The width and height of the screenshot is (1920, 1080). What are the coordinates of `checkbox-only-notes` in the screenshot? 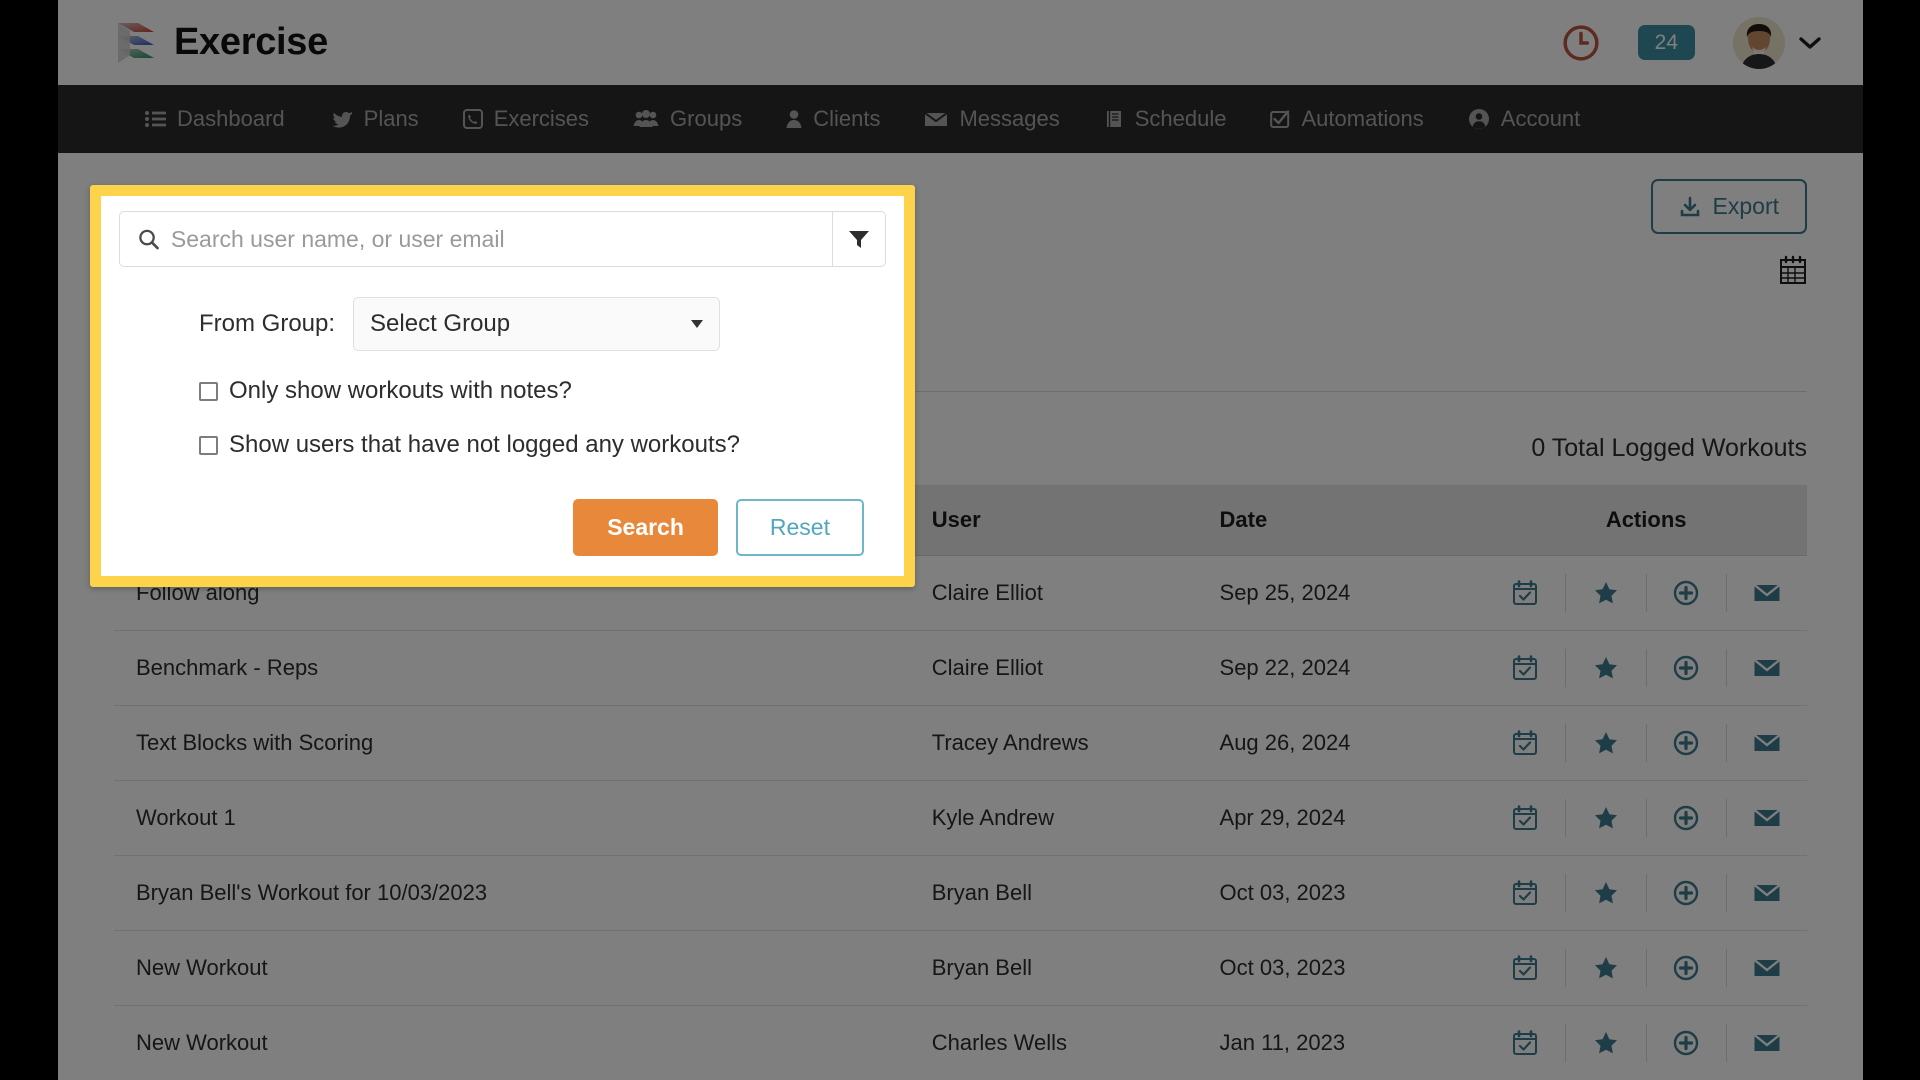 It's located at (208, 391).